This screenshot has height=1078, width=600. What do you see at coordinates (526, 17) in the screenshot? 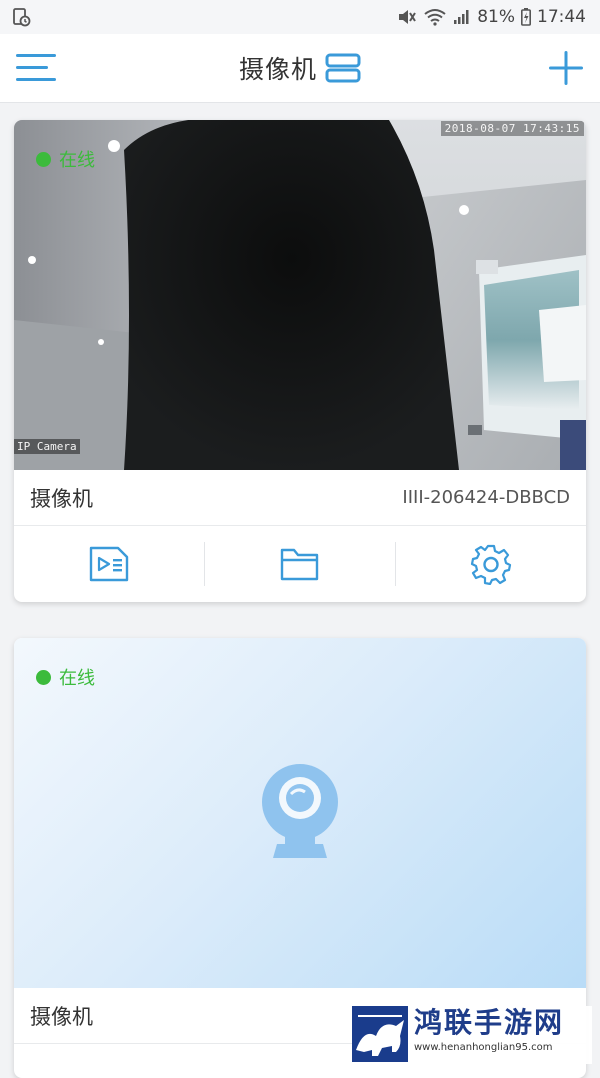
I see `battery-icon` at bounding box center [526, 17].